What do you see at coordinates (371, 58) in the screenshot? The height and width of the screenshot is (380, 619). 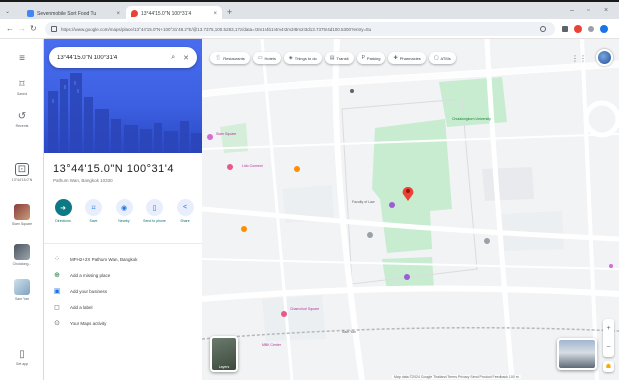 I see `chip-parking: P Parking` at bounding box center [371, 58].